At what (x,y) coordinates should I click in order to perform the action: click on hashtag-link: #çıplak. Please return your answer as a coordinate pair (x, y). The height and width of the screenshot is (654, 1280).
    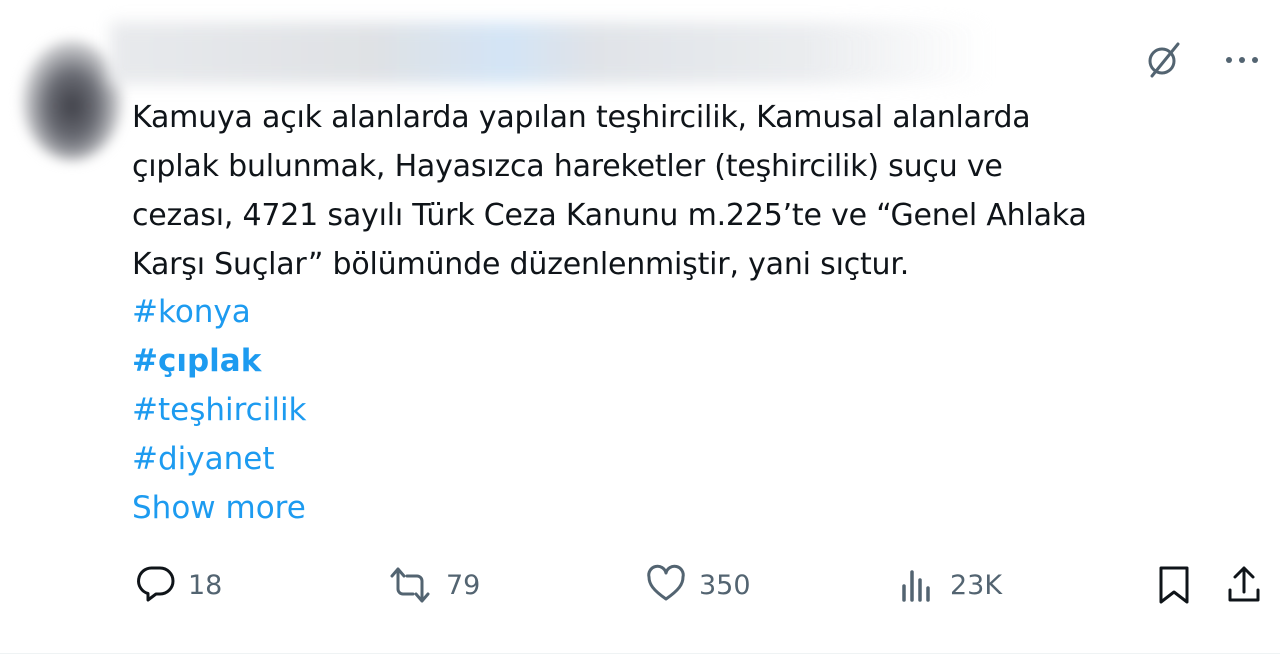
    Looking at the image, I should click on (219, 361).